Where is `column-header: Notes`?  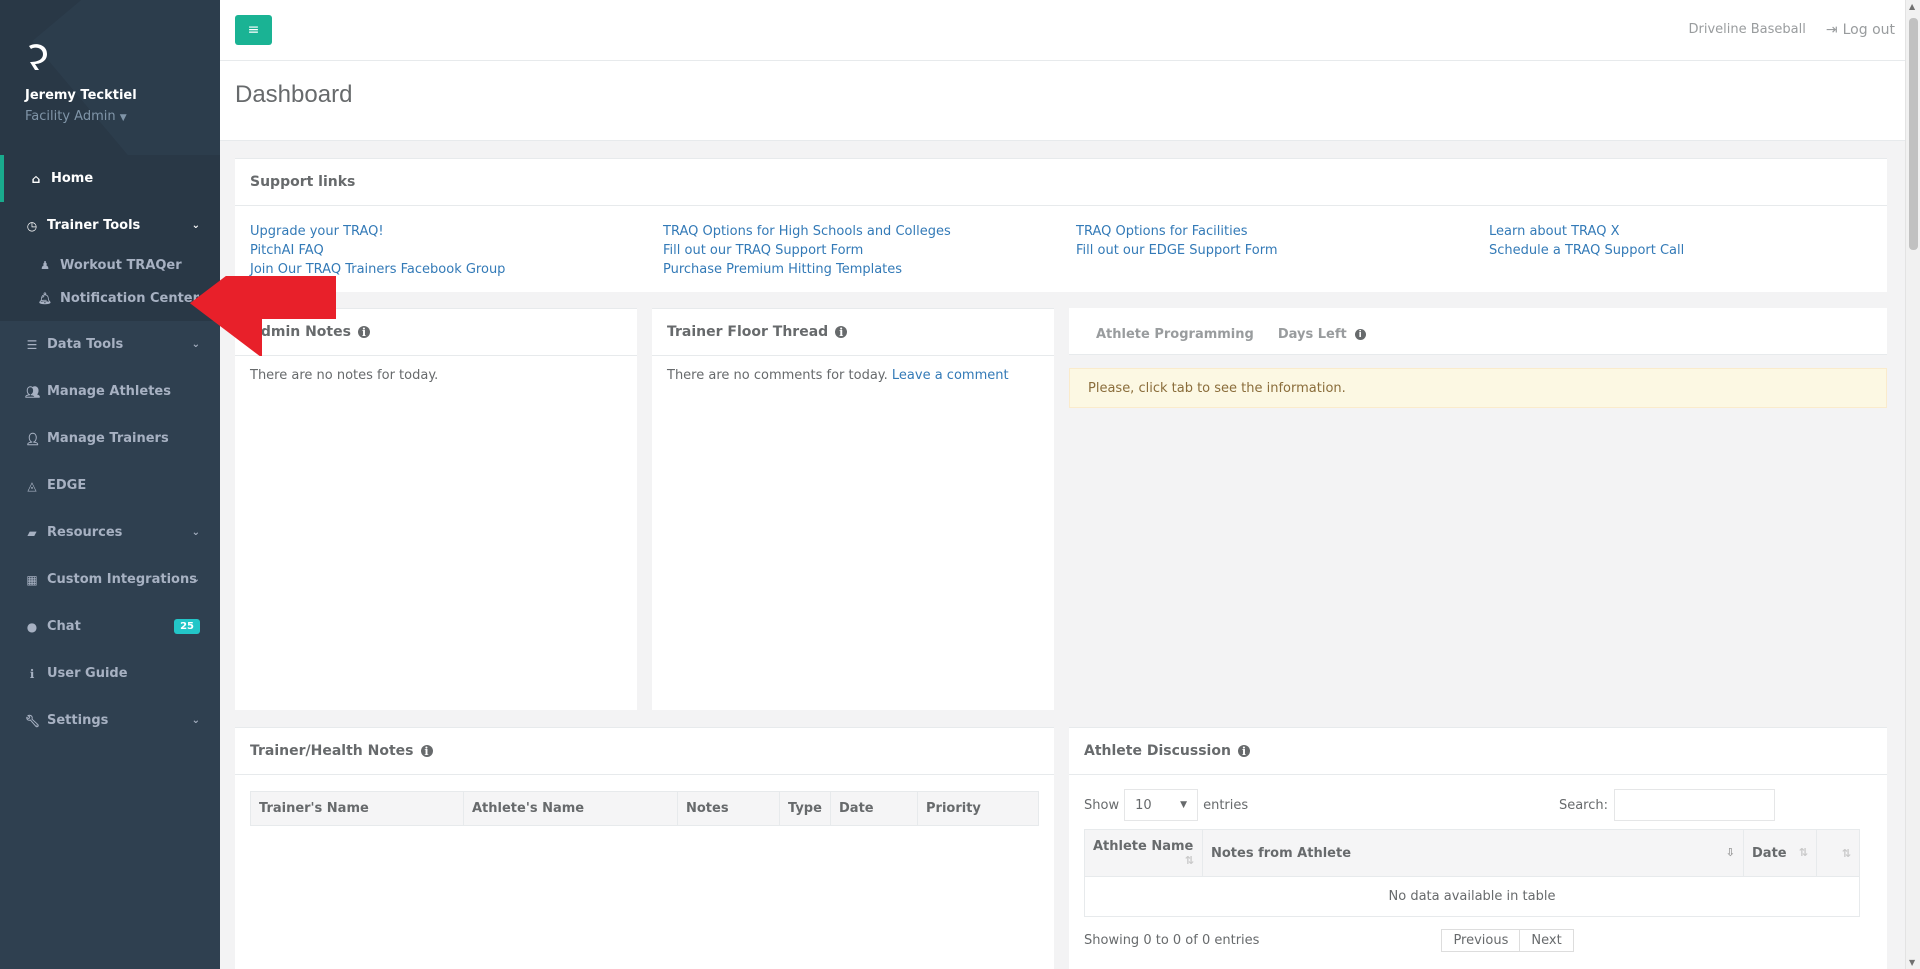
column-header: Notes is located at coordinates (728, 808).